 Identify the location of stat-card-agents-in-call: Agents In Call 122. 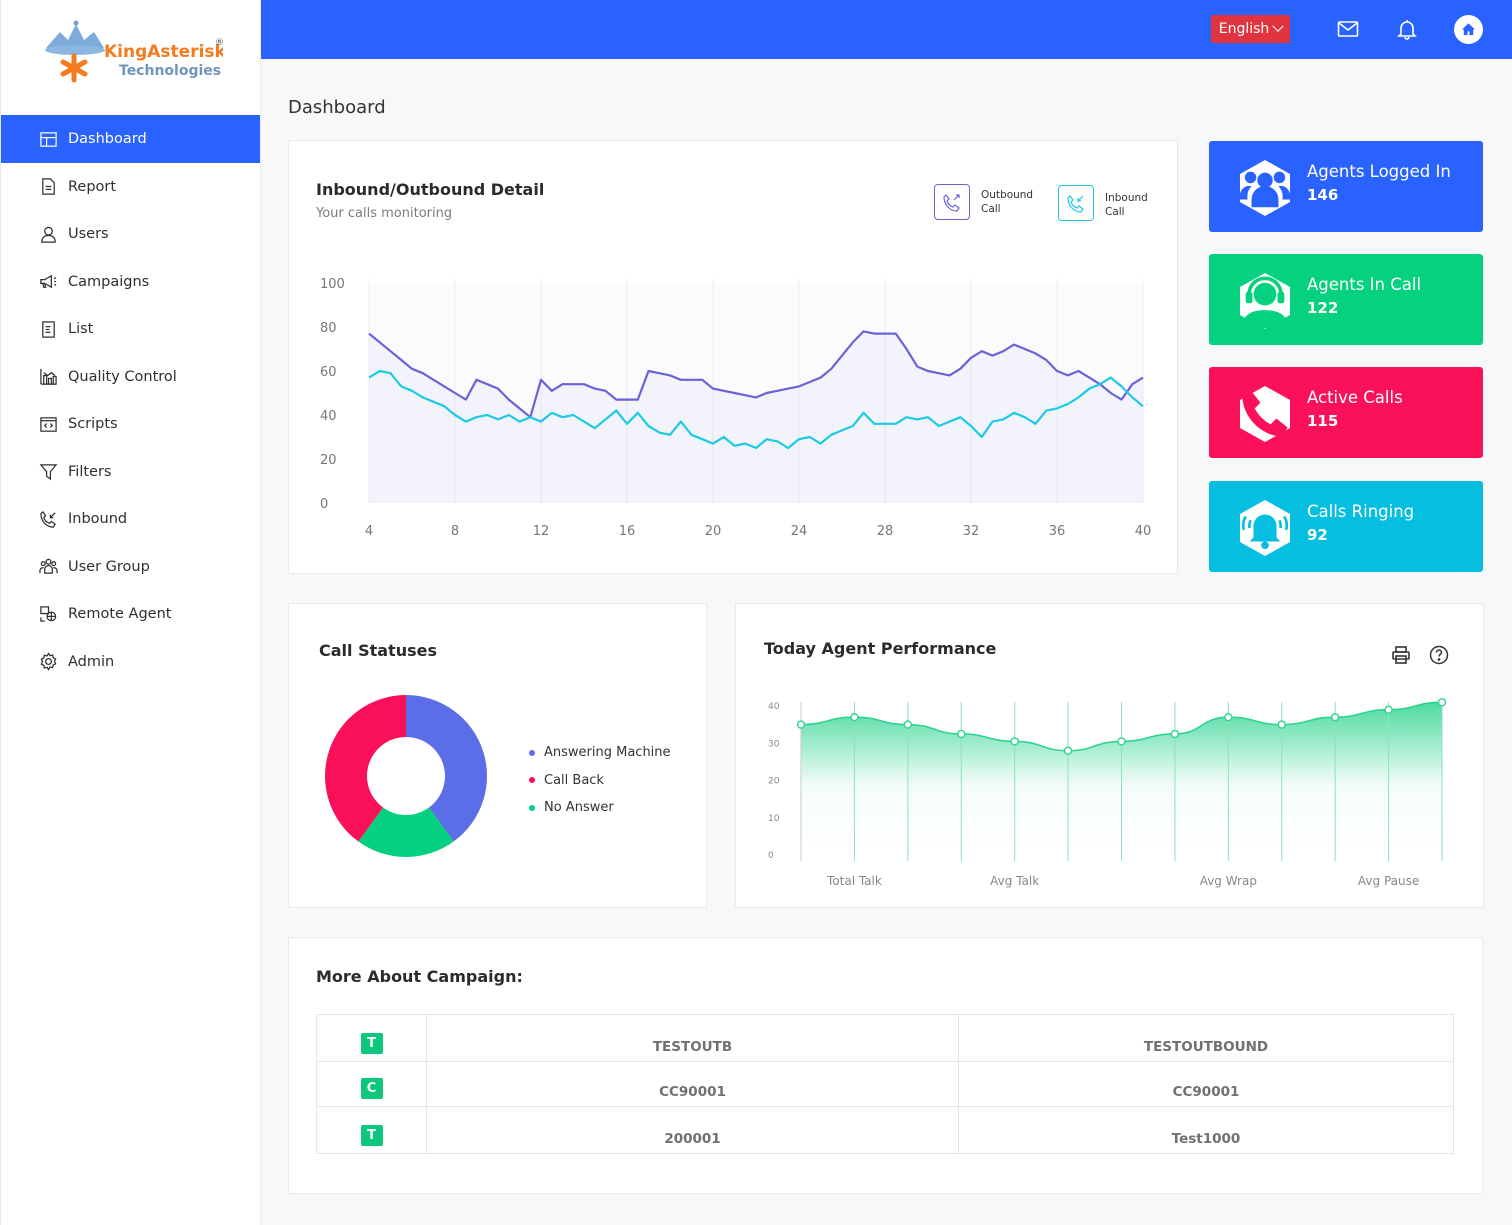
(1346, 299).